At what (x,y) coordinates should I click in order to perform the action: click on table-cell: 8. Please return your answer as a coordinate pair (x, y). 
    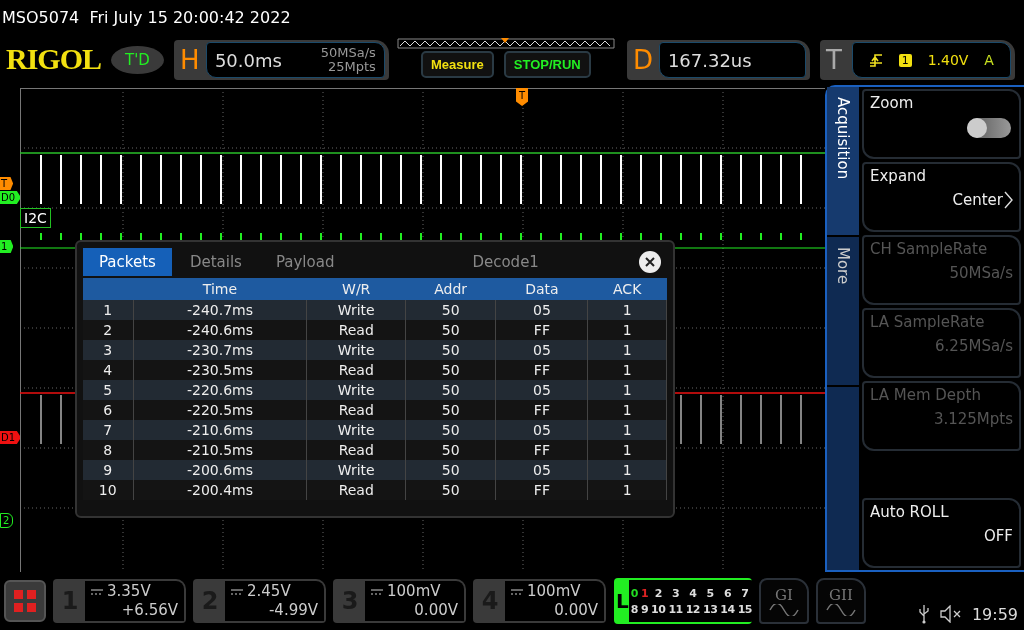
    Looking at the image, I should click on (108, 450).